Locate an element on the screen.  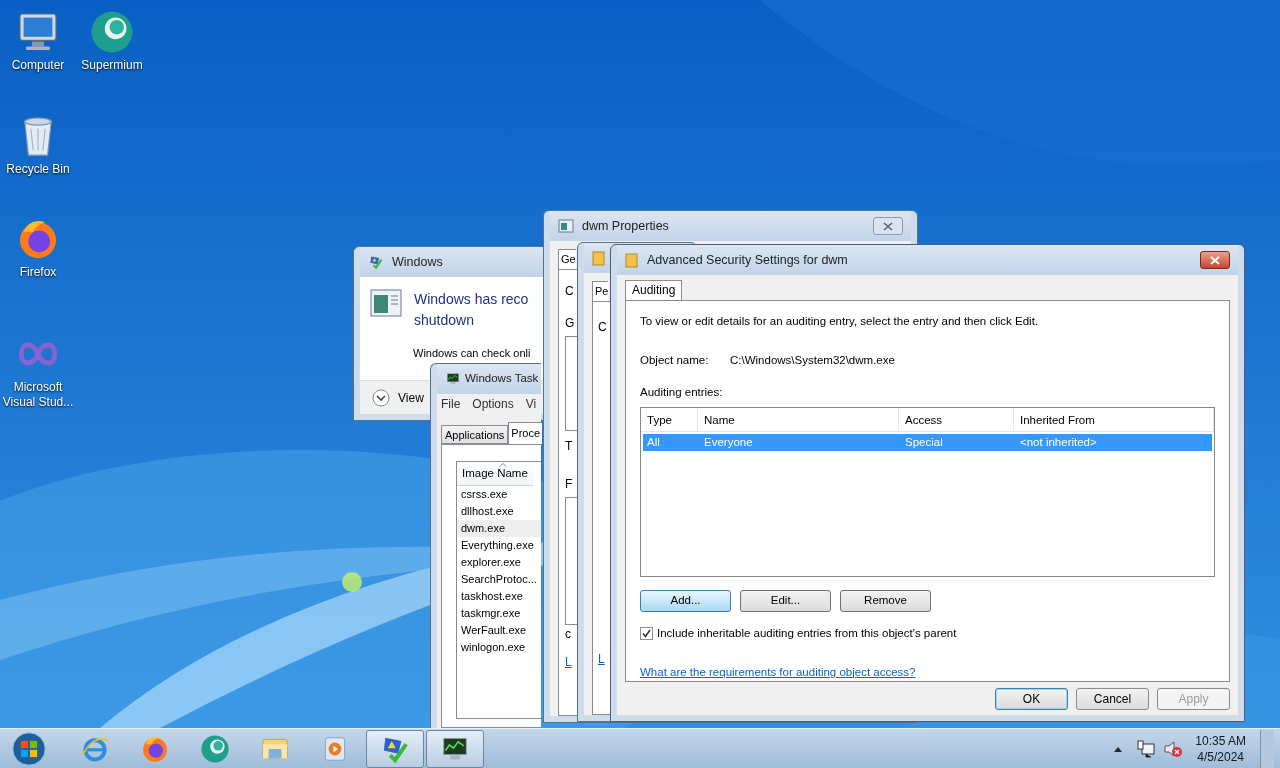
field-label: G is located at coordinates (570, 323).